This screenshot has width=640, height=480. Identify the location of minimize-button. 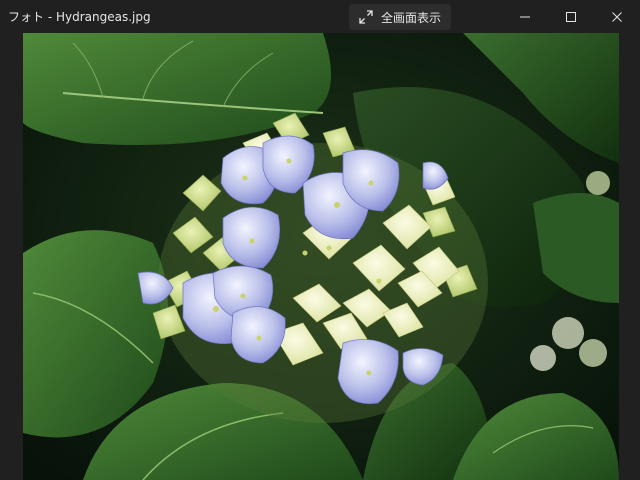
(525, 16).